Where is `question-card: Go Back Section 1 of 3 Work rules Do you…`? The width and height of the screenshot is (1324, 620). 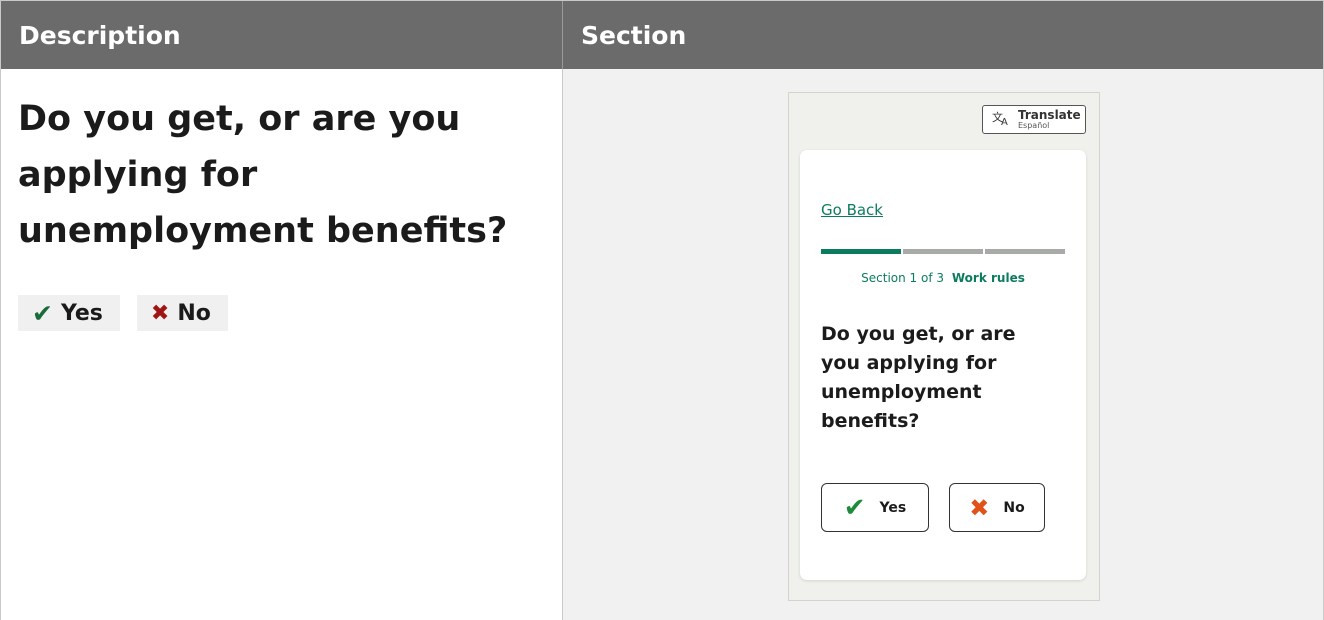
question-card: Go Back Section 1 of 3 Work rules Do you… is located at coordinates (943, 365).